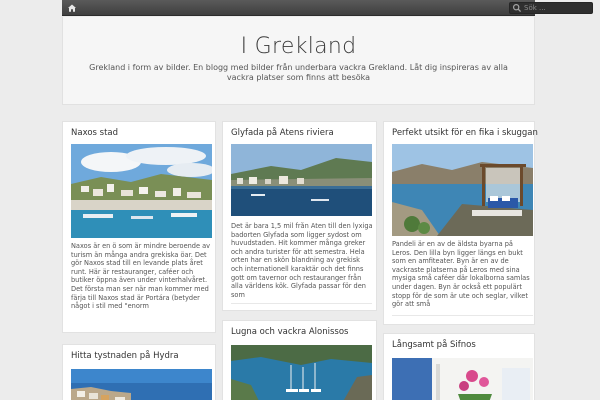  What do you see at coordinates (94, 133) in the screenshot?
I see `post-title: Naxos stad` at bounding box center [94, 133].